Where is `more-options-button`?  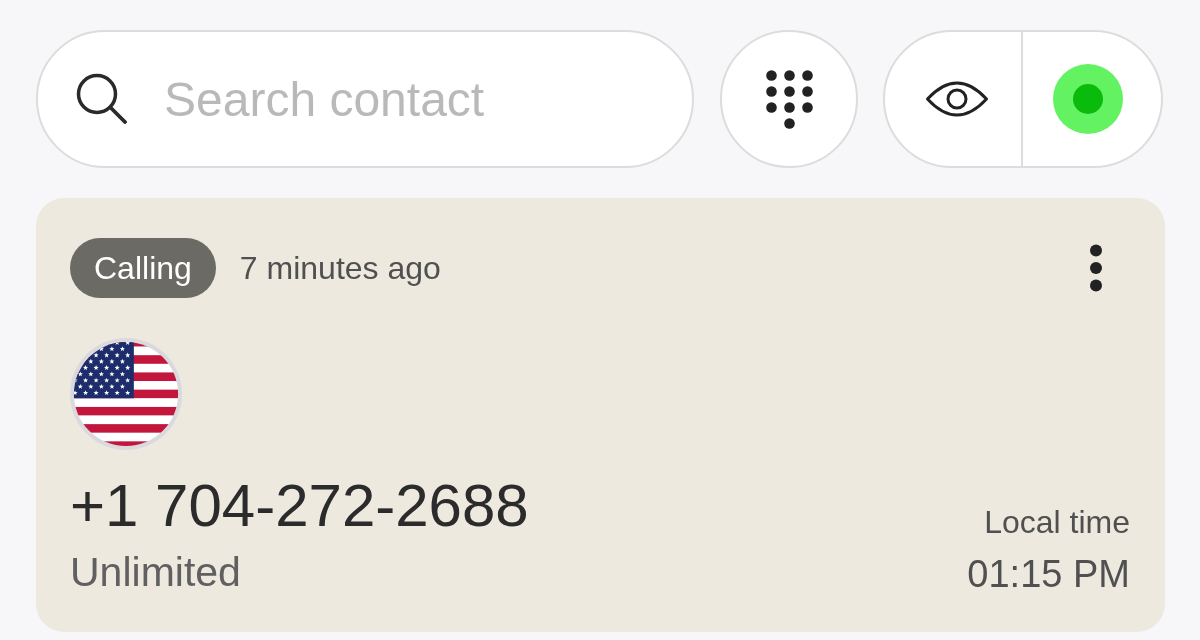 more-options-button is located at coordinates (1096, 268).